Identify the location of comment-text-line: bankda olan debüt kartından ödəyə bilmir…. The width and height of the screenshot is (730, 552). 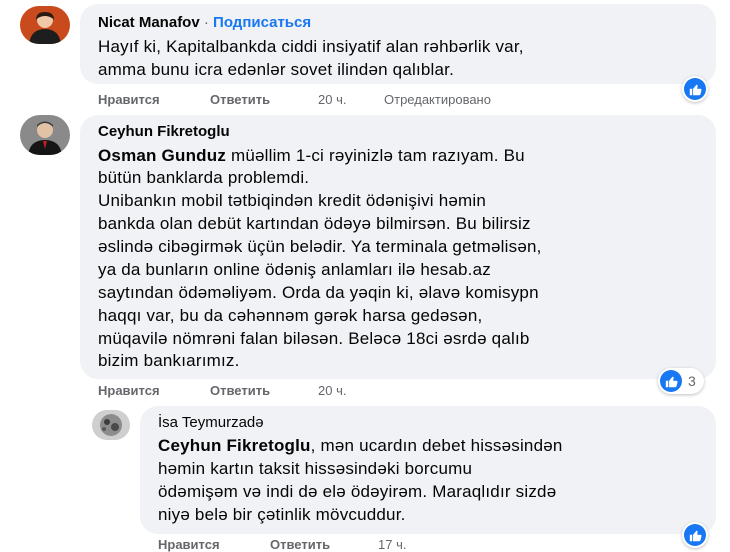
(314, 223).